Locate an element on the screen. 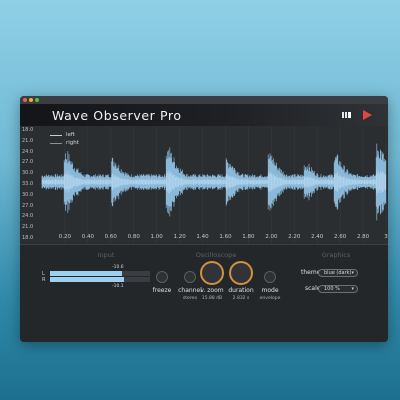 The width and height of the screenshot is (400, 400). minimize-window-button is located at coordinates (31, 100).